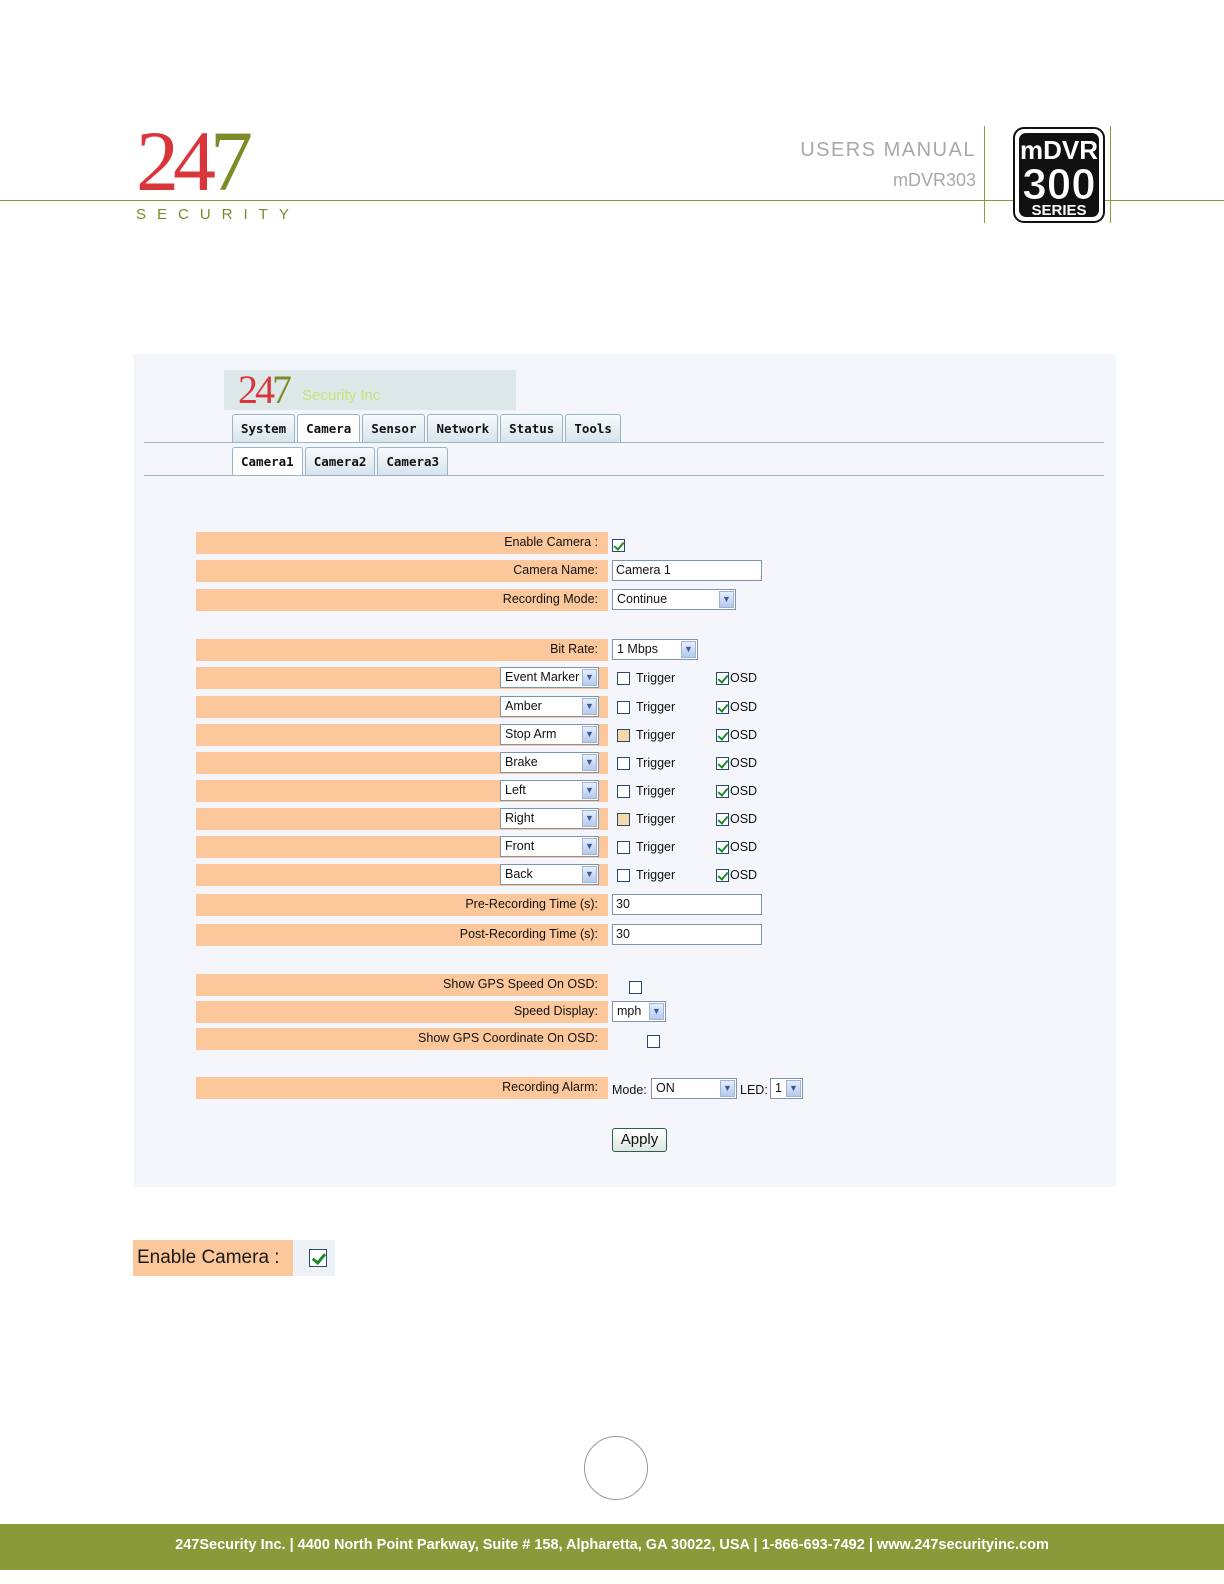 The width and height of the screenshot is (1224, 1584). I want to click on banner-company: Security Inc, so click(341, 395).